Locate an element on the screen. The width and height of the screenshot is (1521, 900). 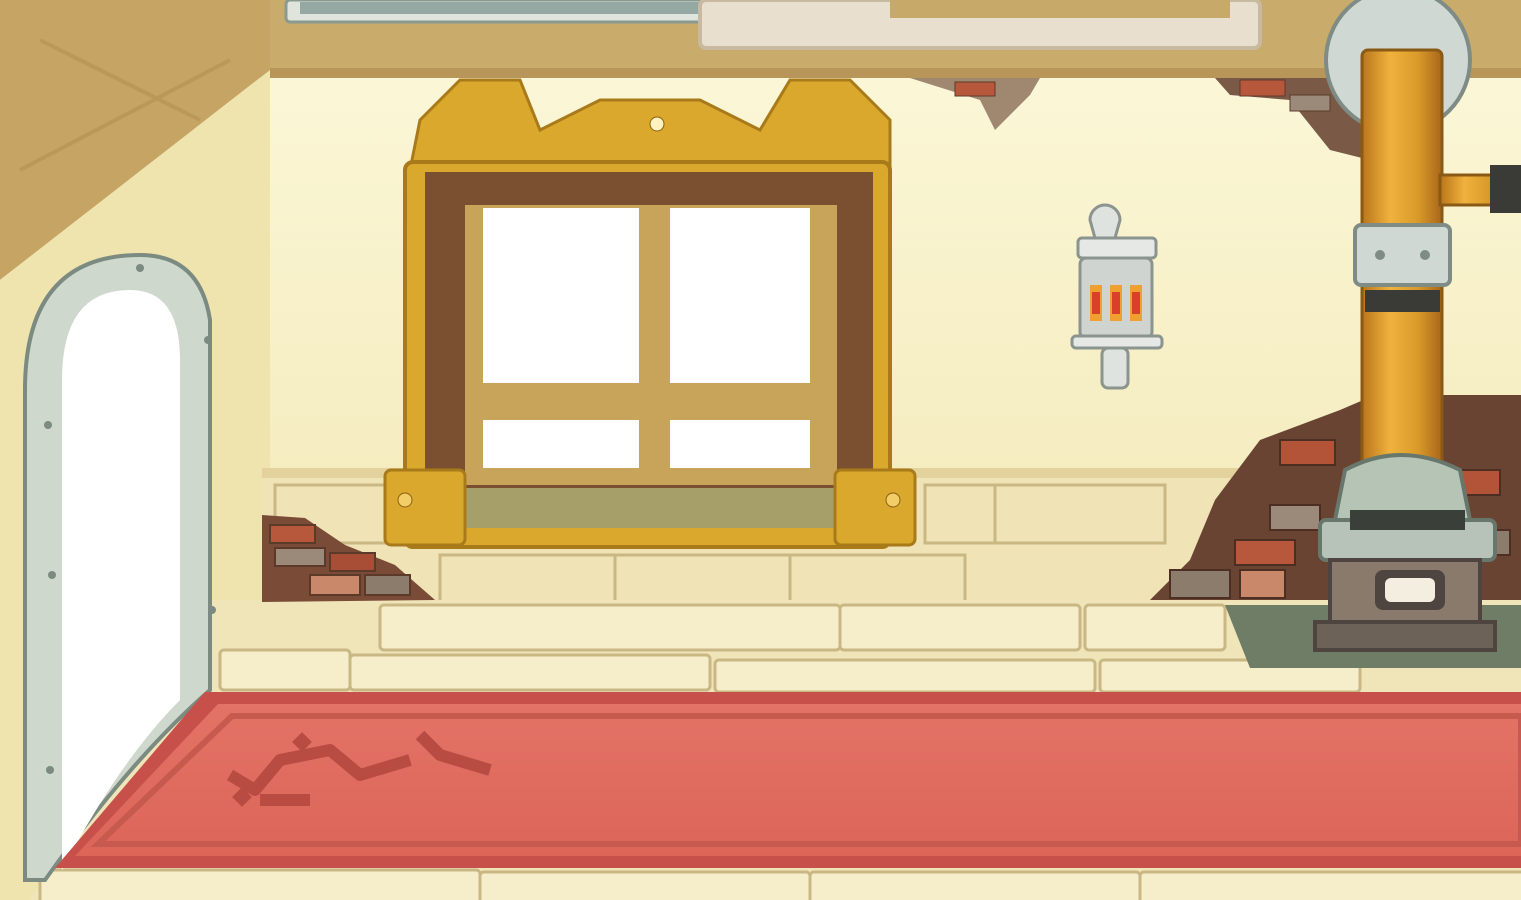
window-pane-top-left is located at coordinates (561, 295).